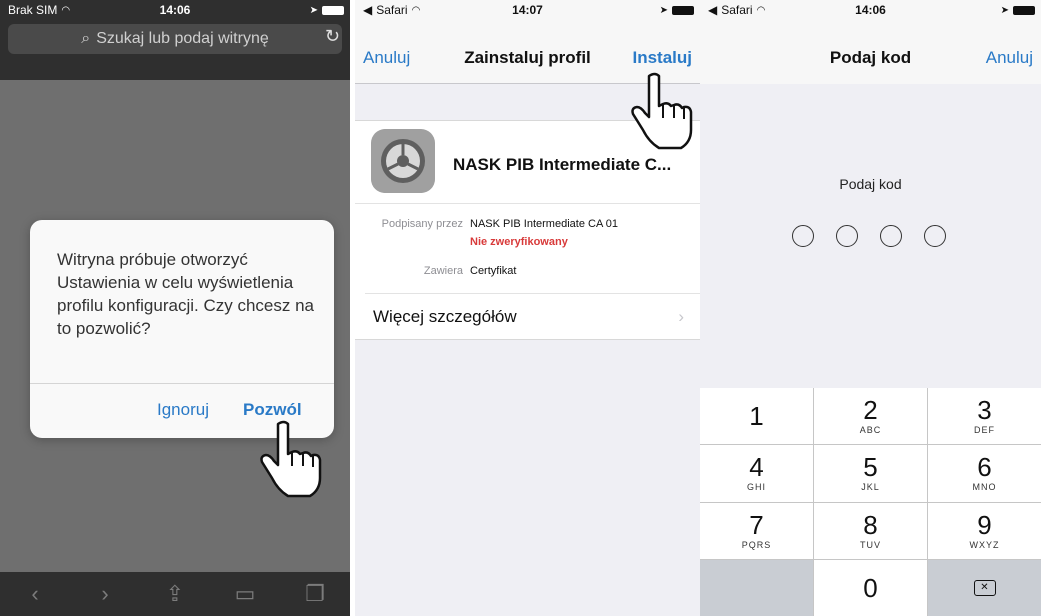 The height and width of the screenshot is (616, 1041). Describe the element at coordinates (756, 544) in the screenshot. I see `key-letters: PQRS` at that location.